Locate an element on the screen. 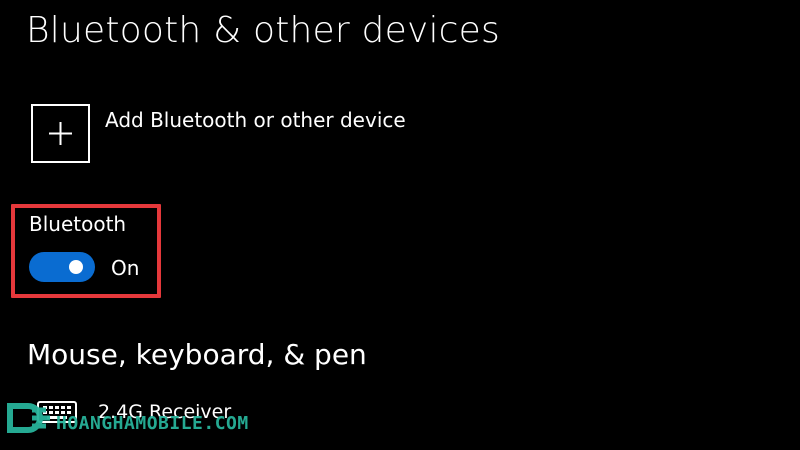 The height and width of the screenshot is (450, 800). watermark: HOANGHAMOBILE.COM is located at coordinates (127, 419).